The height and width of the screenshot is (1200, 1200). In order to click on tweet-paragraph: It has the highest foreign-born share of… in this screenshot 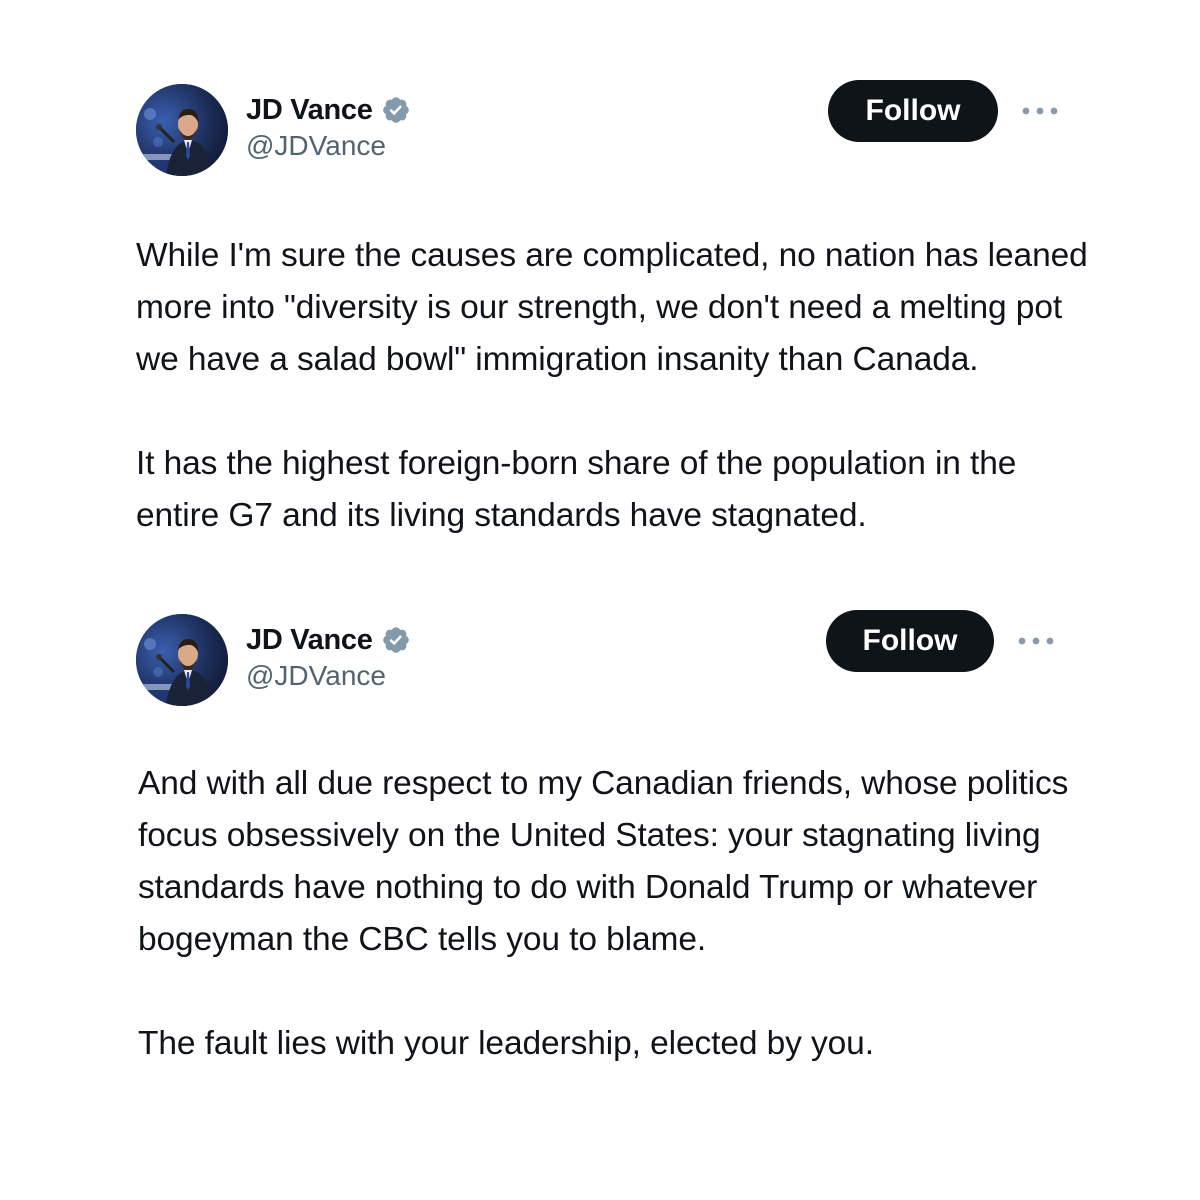, I will do `click(576, 489)`.